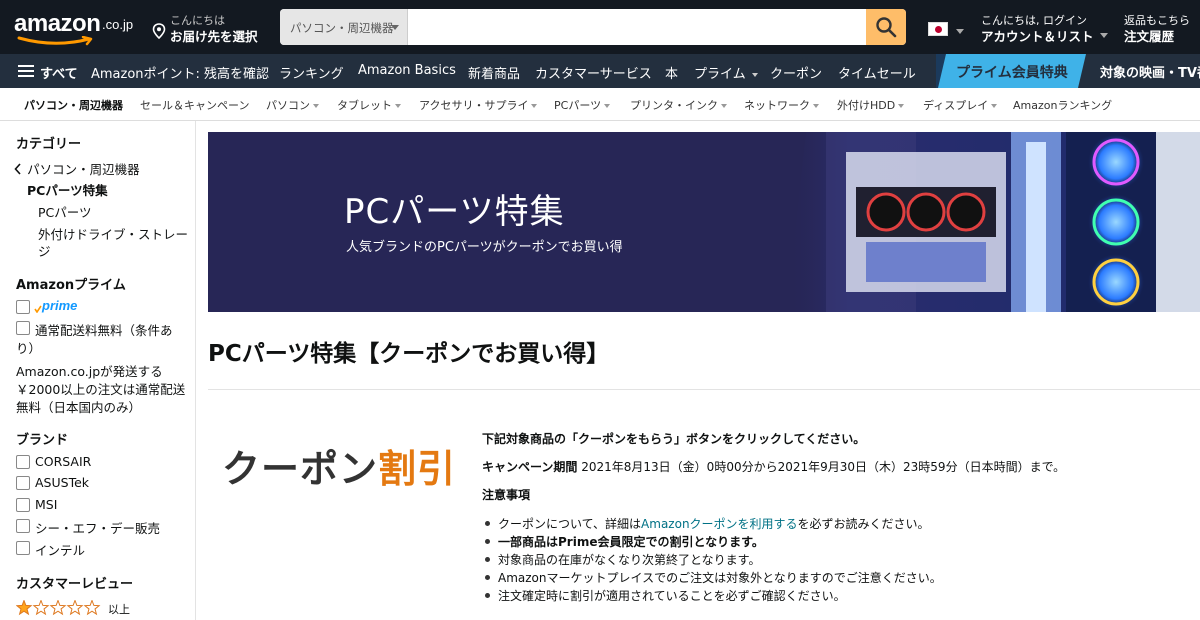 This screenshot has width=1200, height=620. I want to click on brand-corsair: CORSAIR, so click(63, 461).